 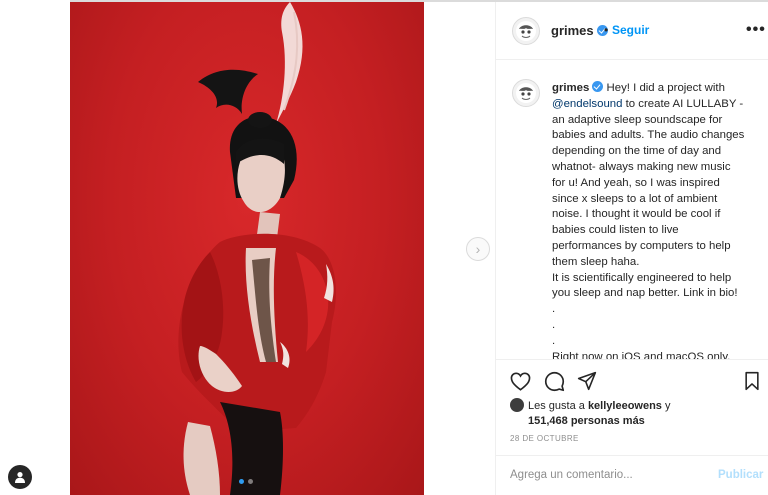 I want to click on follow-button: Seguir, so click(x=630, y=30).